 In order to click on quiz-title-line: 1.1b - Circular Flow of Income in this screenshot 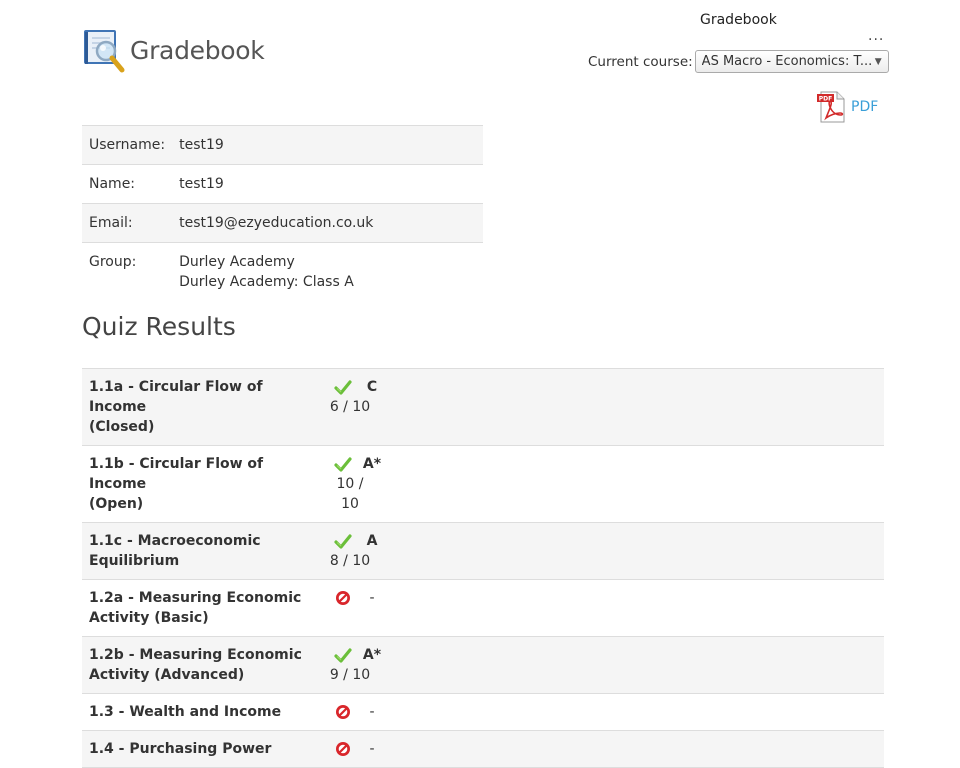, I will do `click(176, 474)`.